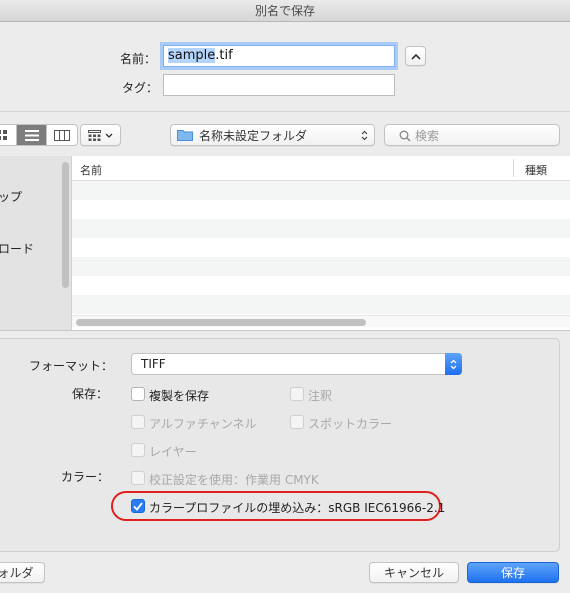 The height and width of the screenshot is (593, 570). What do you see at coordinates (321, 168) in the screenshot?
I see `file-list-header: 名前 種類` at bounding box center [321, 168].